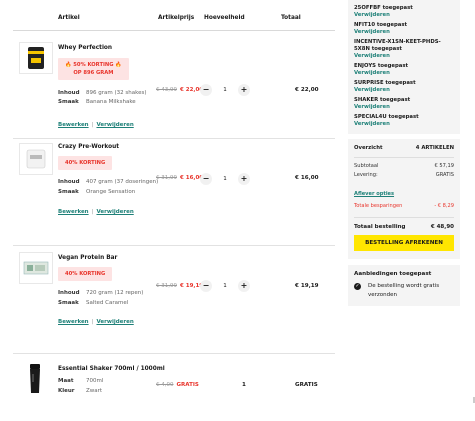  Describe the element at coordinates (307, 286) in the screenshot. I see `row-total: € 19,19` at that location.